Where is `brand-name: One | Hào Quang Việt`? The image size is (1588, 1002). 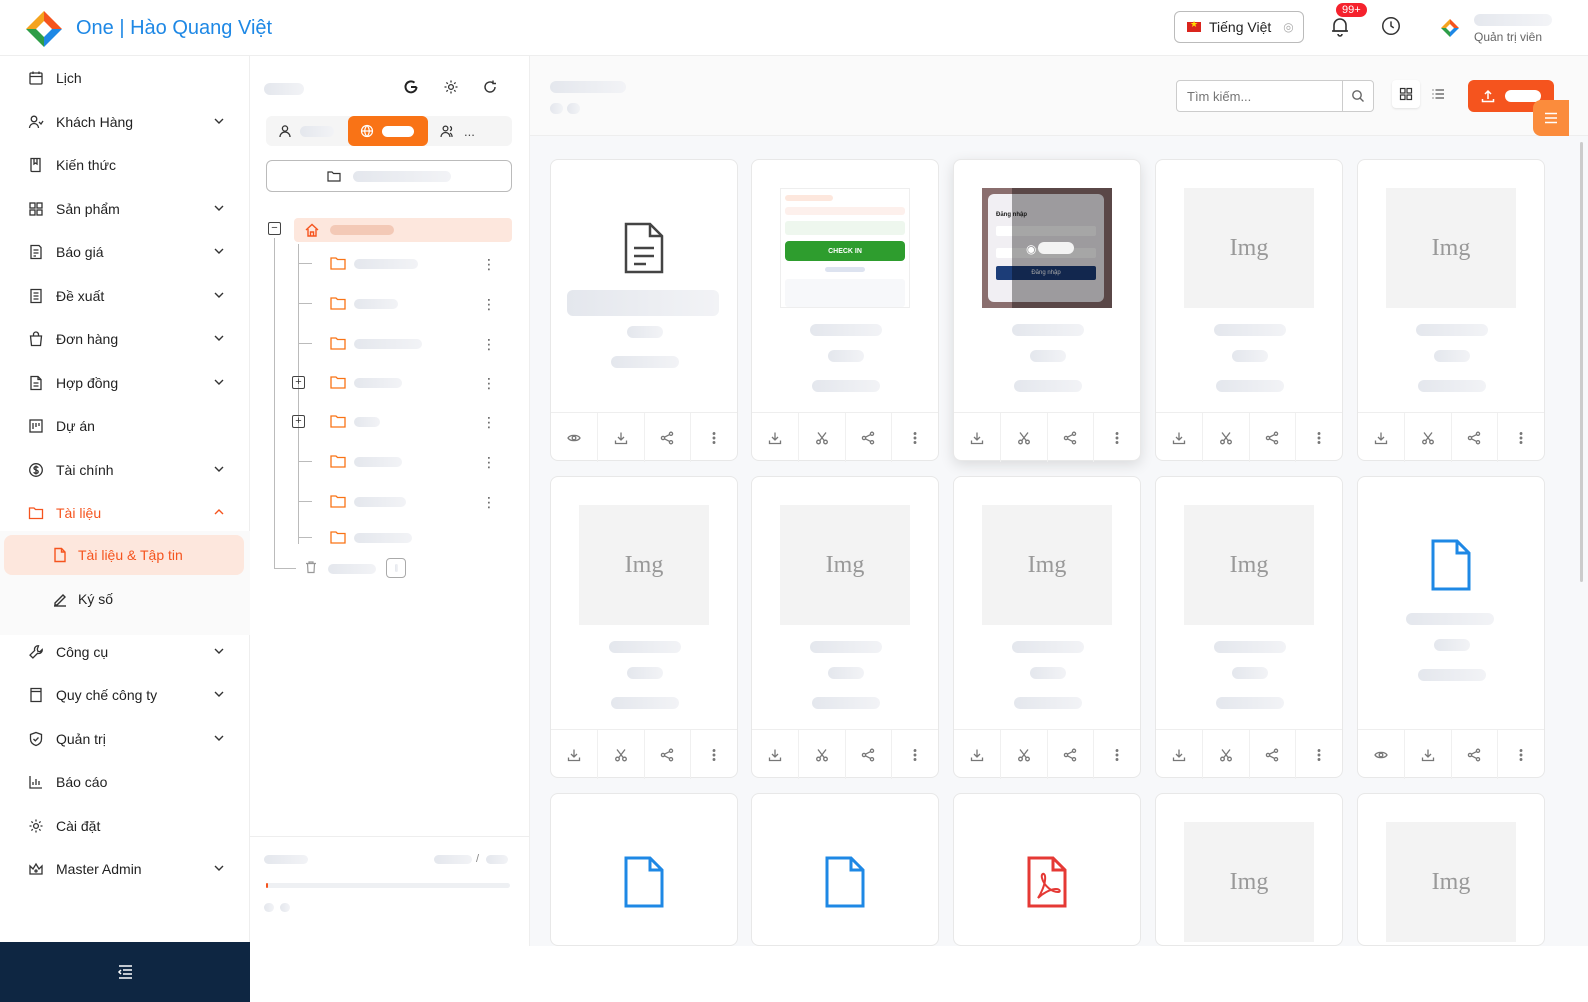
brand-name: One | Hào Quang Việt is located at coordinates (174, 28).